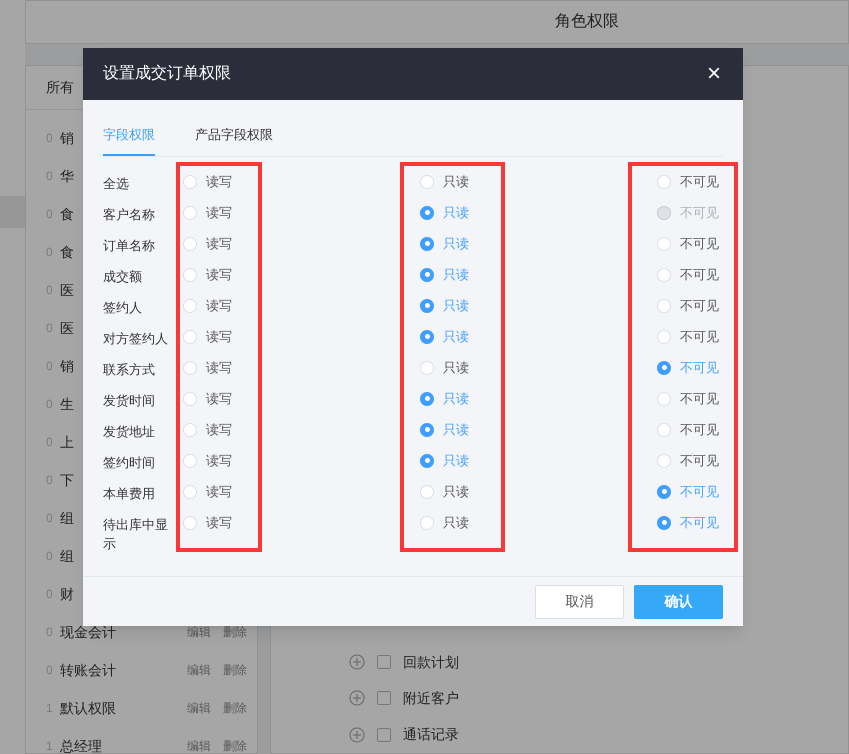 This screenshot has height=754, width=849. Describe the element at coordinates (129, 431) in the screenshot. I see `field-label: 发货地址` at that location.